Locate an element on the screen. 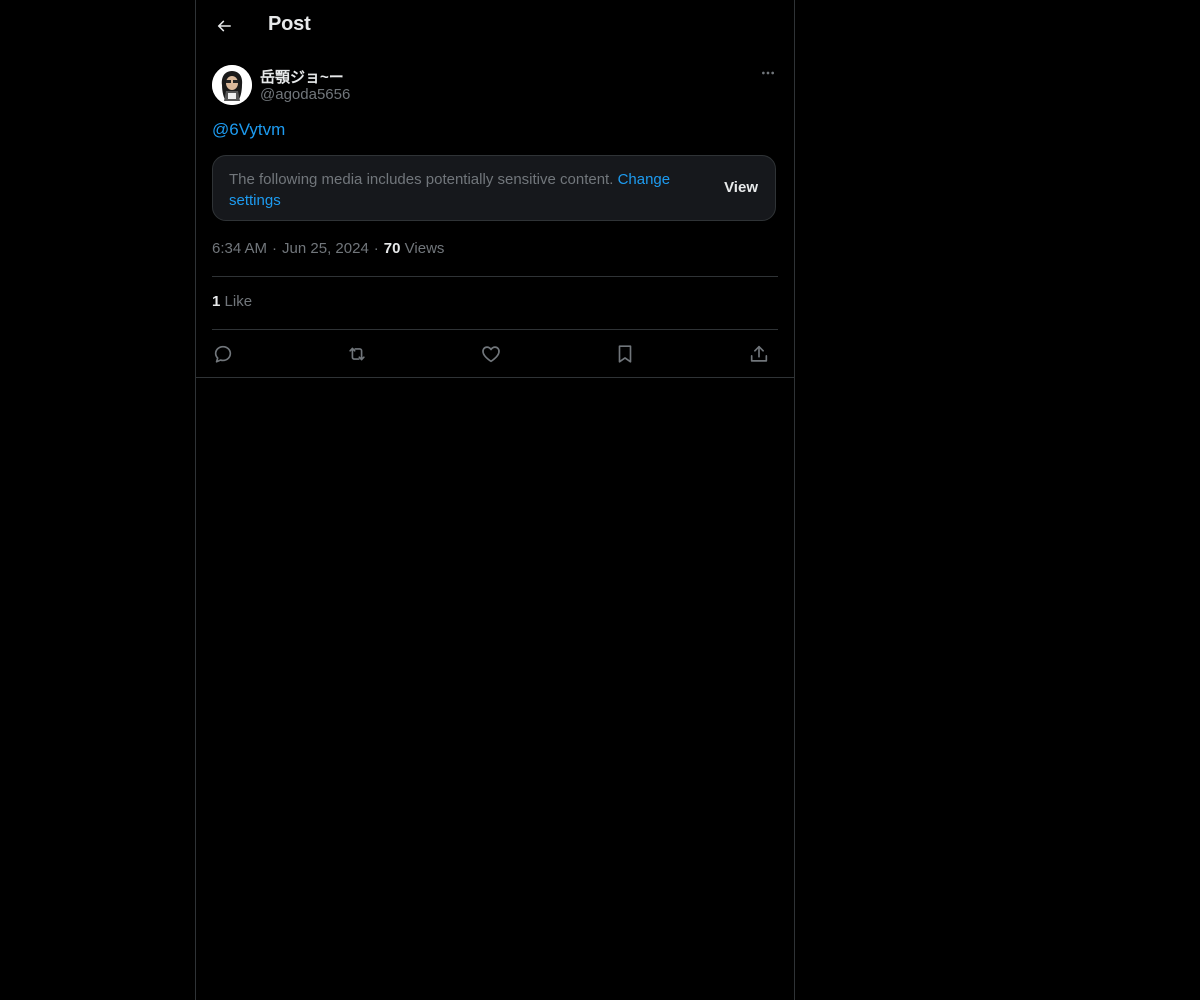 The width and height of the screenshot is (1200, 1000). action-bar is located at coordinates (495, 354).